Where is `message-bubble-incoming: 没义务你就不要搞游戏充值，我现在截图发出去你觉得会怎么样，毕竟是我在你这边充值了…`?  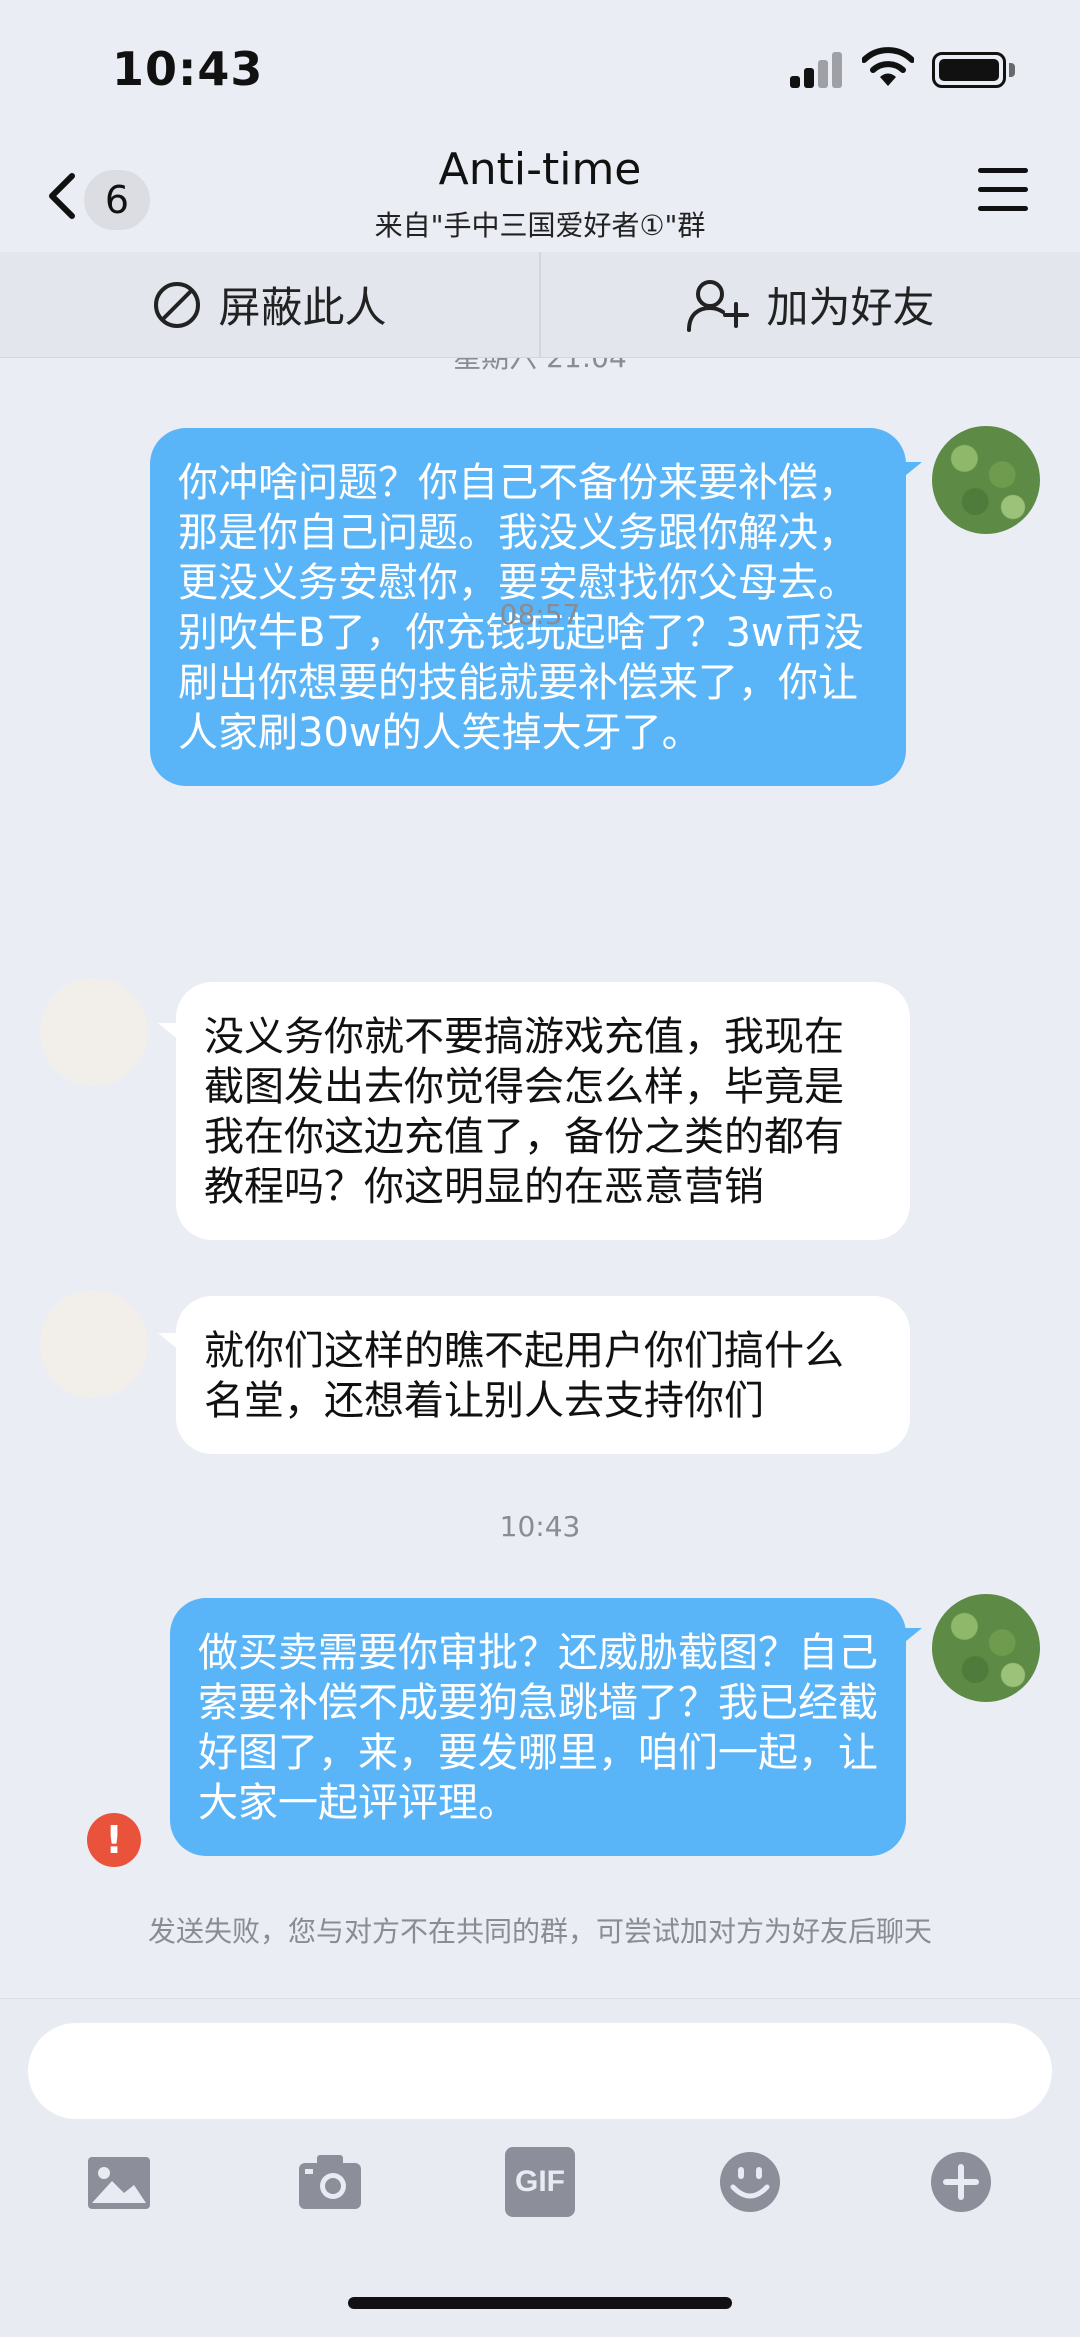 message-bubble-incoming: 没义务你就不要搞游戏充值，我现在截图发出去你觉得会怎么样，毕竟是我在你这边充值了… is located at coordinates (543, 1111).